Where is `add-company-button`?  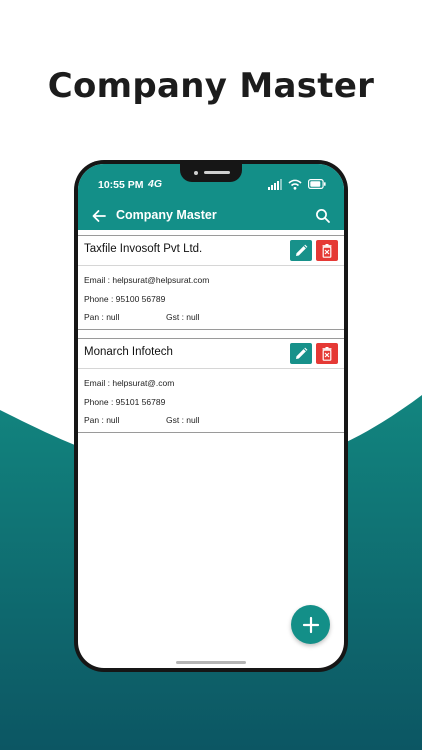
add-company-button is located at coordinates (310, 624).